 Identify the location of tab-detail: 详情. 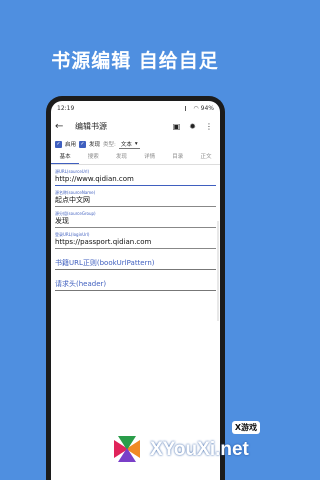
(150, 157).